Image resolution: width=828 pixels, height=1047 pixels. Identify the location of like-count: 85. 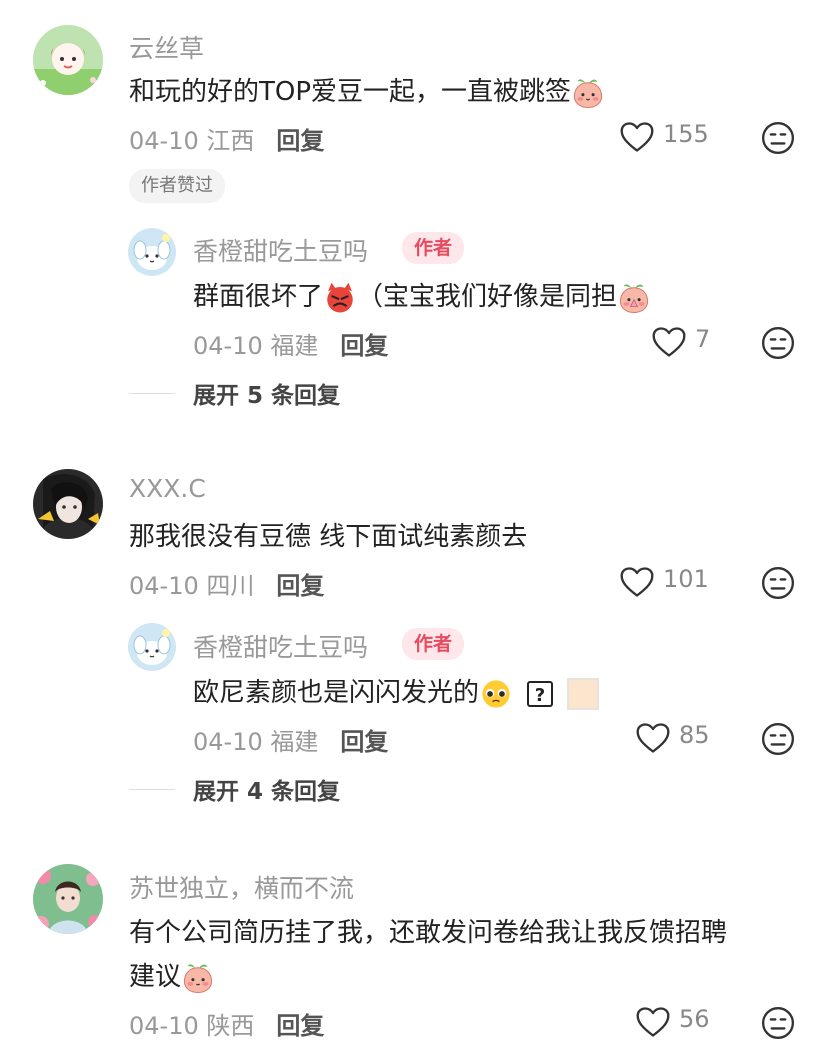
(694, 735).